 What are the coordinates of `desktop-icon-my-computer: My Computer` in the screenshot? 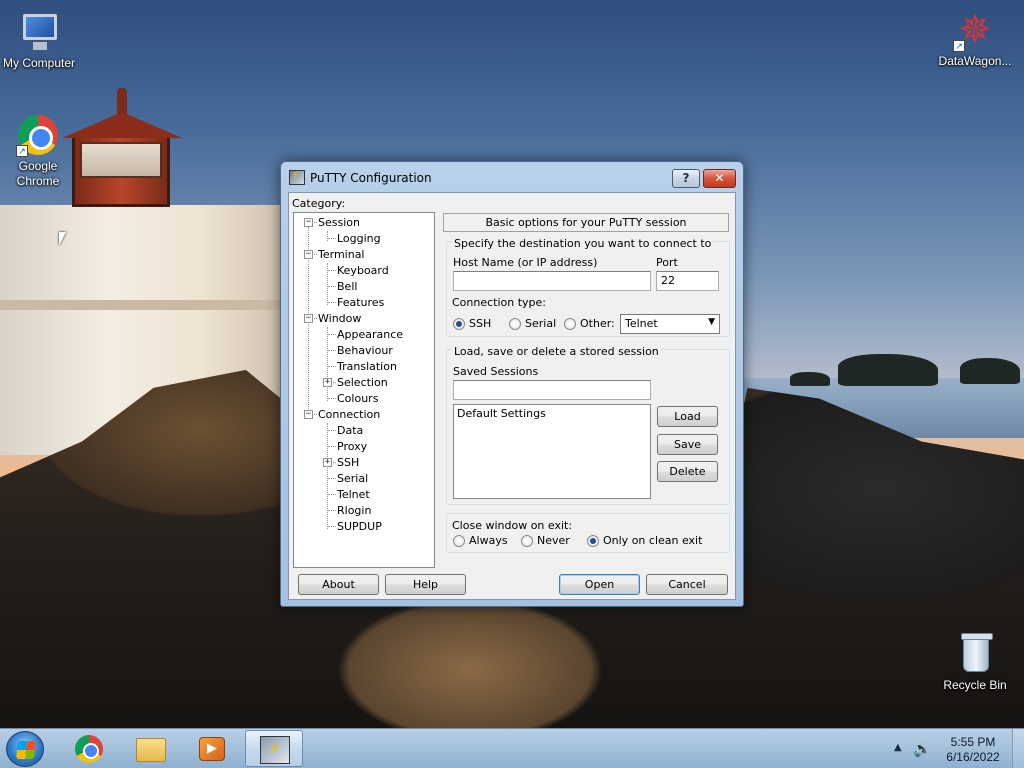 It's located at (42, 40).